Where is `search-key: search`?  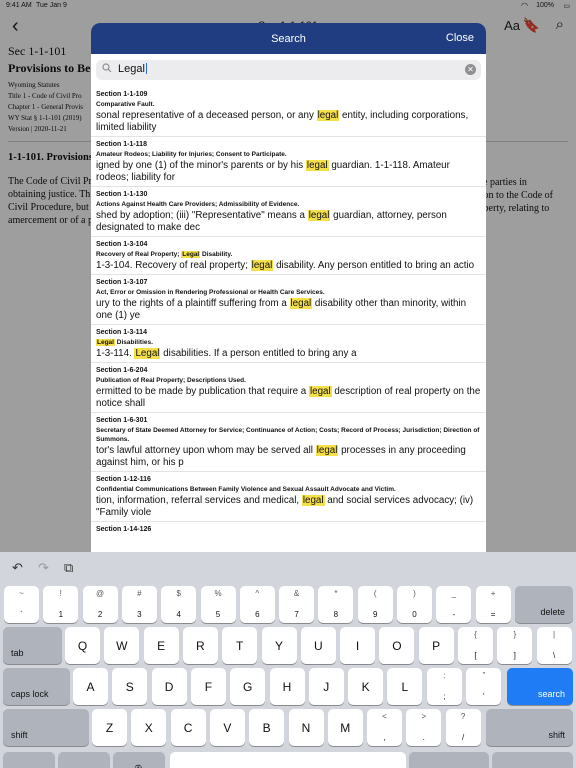 search-key: search is located at coordinates (540, 686).